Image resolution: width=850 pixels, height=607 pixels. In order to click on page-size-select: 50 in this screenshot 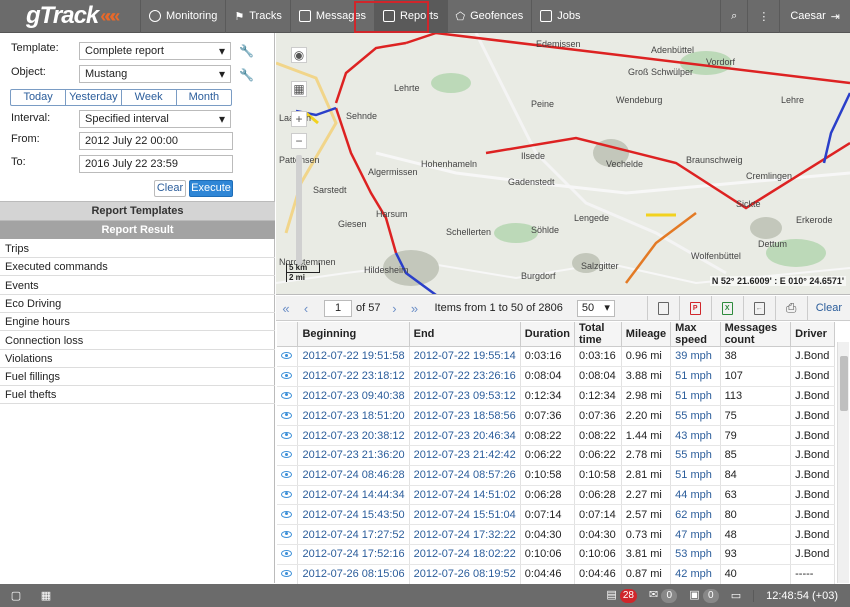, I will do `click(595, 308)`.